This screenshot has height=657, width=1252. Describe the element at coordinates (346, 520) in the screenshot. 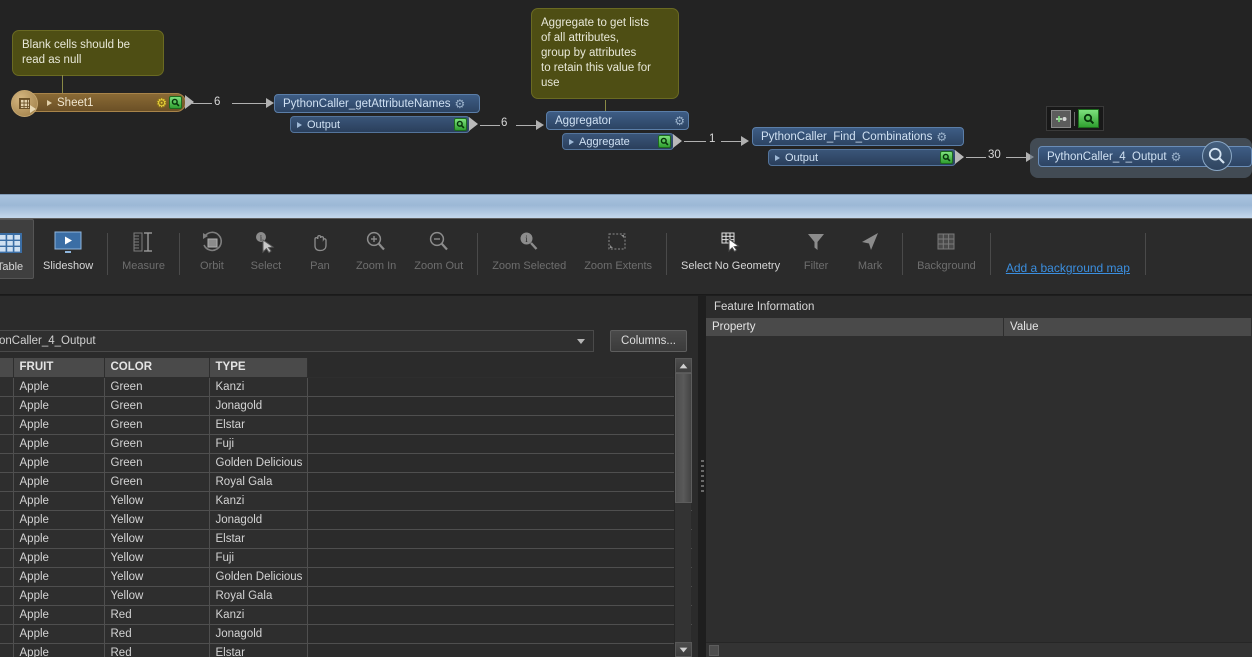

I see `table-row: Apple Yellow Jonagold` at that location.